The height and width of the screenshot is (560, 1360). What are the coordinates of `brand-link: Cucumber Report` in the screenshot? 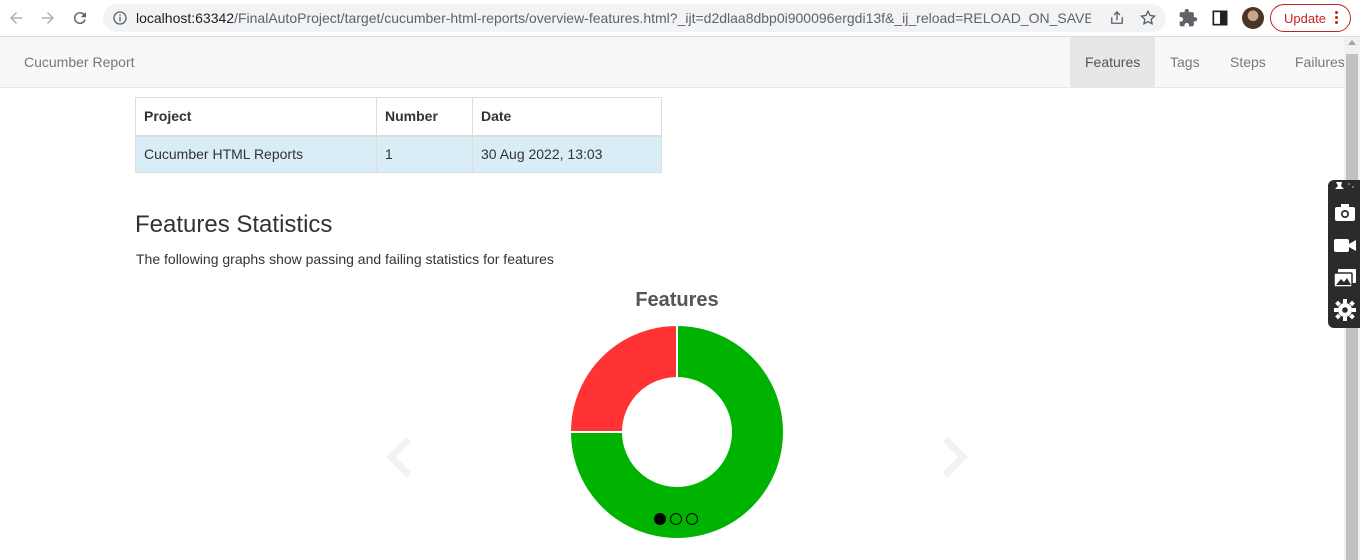 It's located at (79, 62).